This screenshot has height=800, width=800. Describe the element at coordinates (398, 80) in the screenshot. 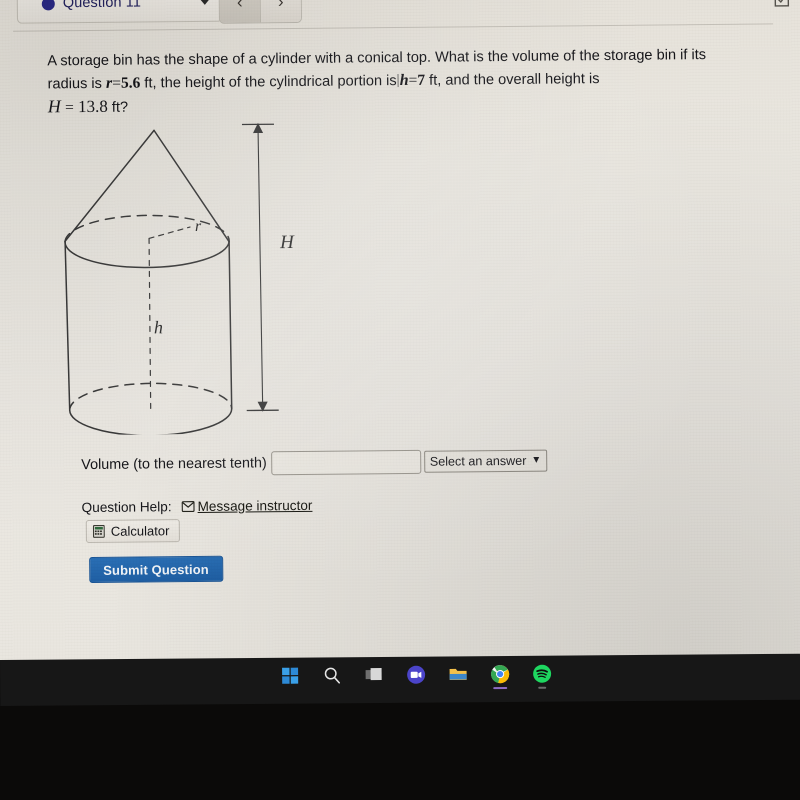

I see `text-cursor-artifact` at that location.